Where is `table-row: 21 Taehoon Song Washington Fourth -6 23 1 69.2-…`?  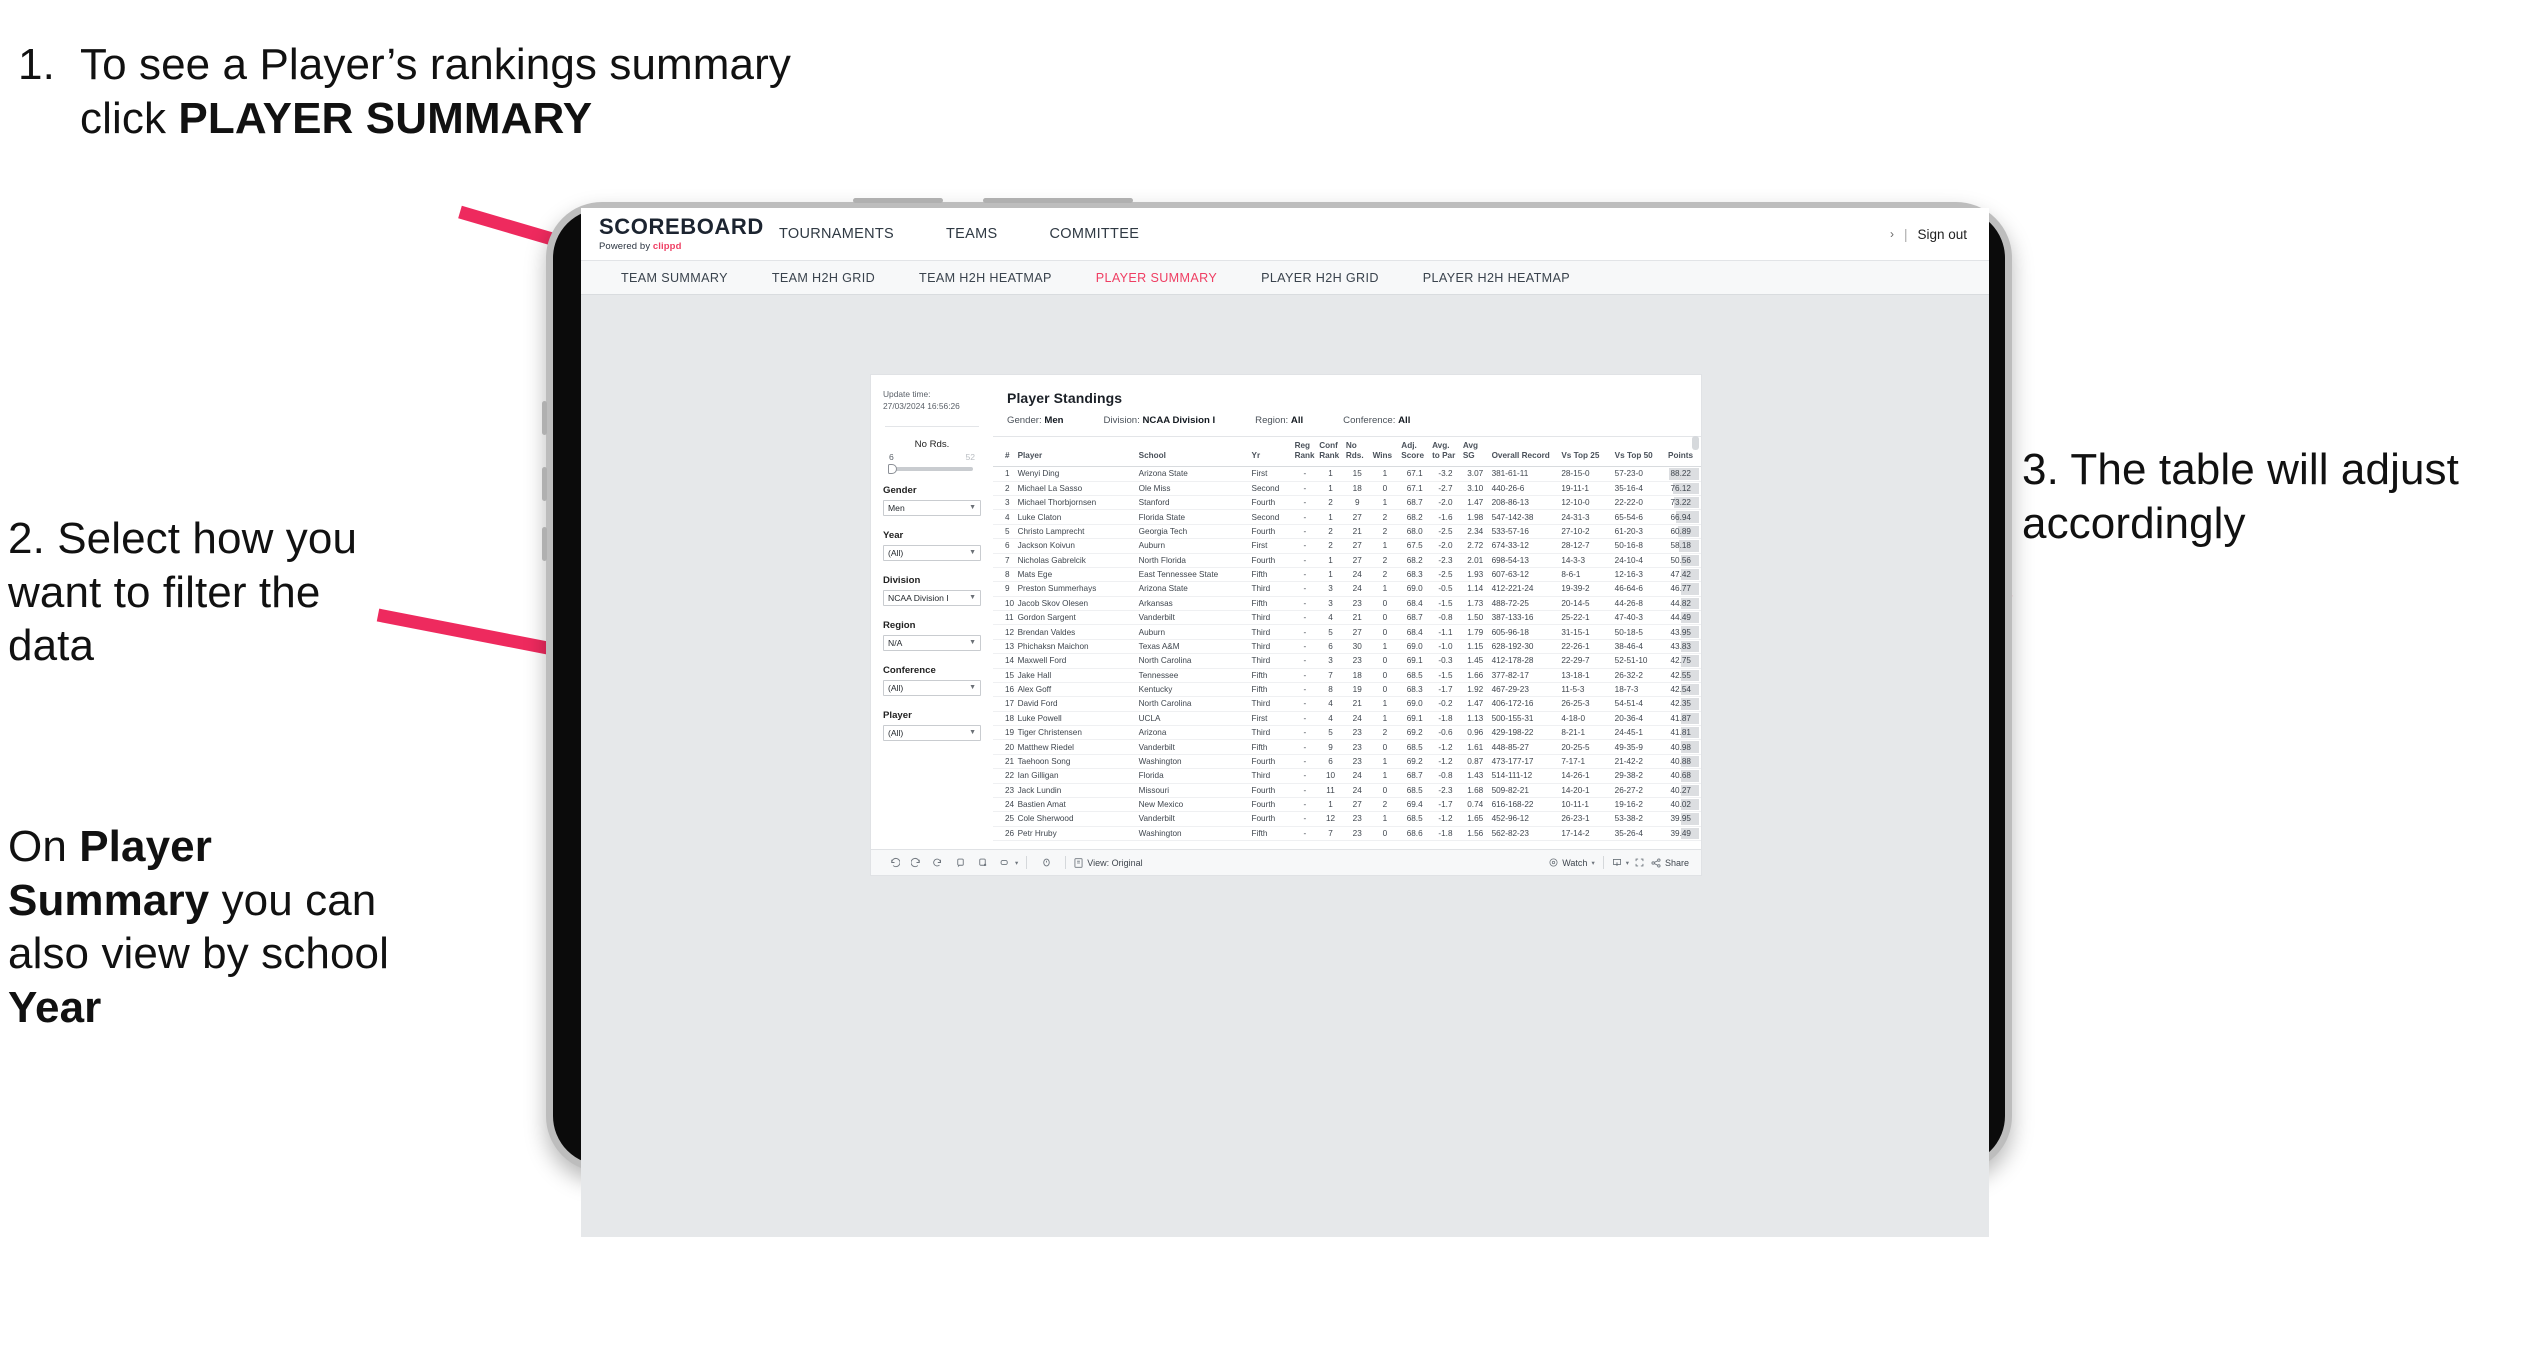 table-row: 21 Taehoon Song Washington Fourth -6 23 1 69.2-… is located at coordinates (1347, 762).